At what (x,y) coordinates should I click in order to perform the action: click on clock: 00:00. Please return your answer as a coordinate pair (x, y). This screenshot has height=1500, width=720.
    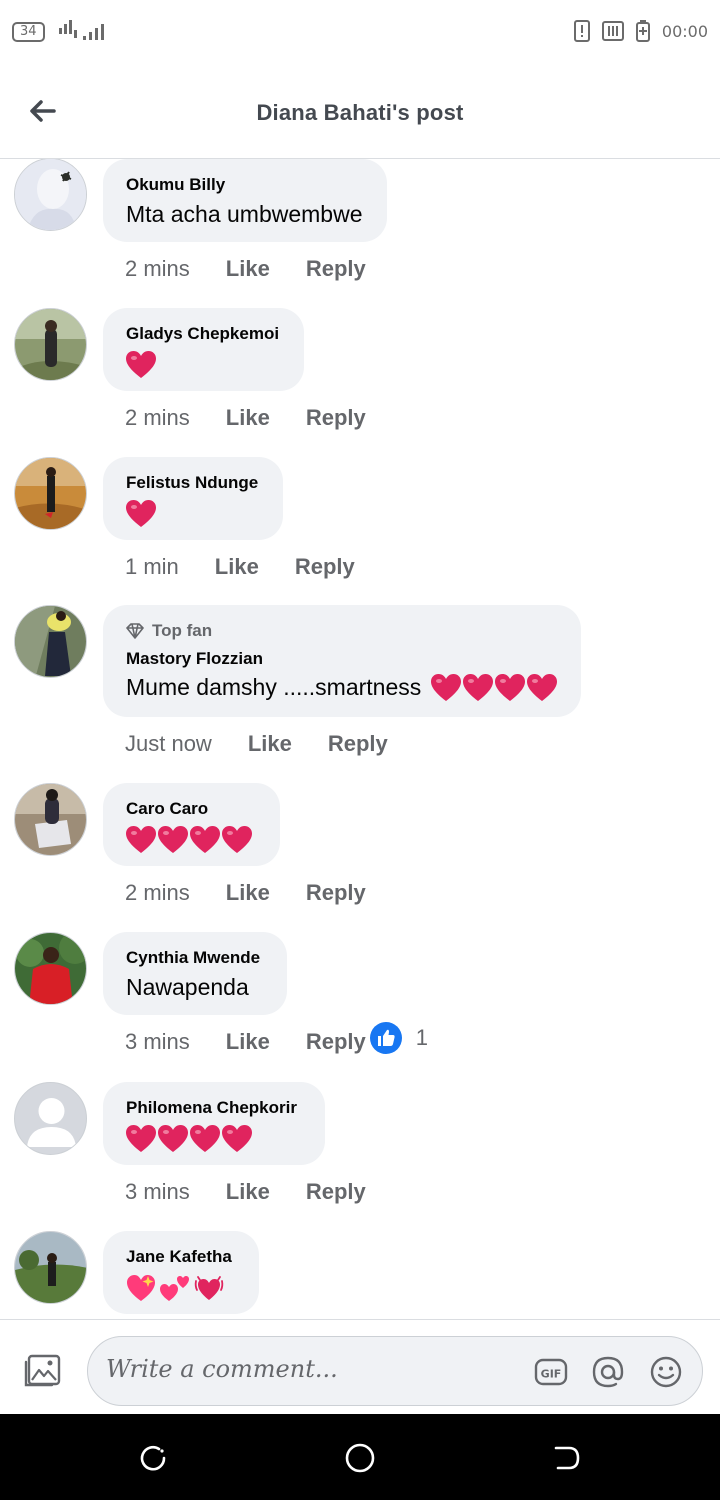
    Looking at the image, I should click on (684, 31).